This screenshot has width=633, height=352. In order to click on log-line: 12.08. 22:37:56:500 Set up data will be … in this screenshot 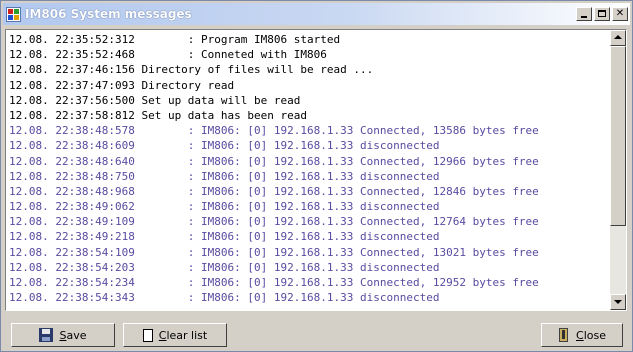, I will do `click(155, 100)`.